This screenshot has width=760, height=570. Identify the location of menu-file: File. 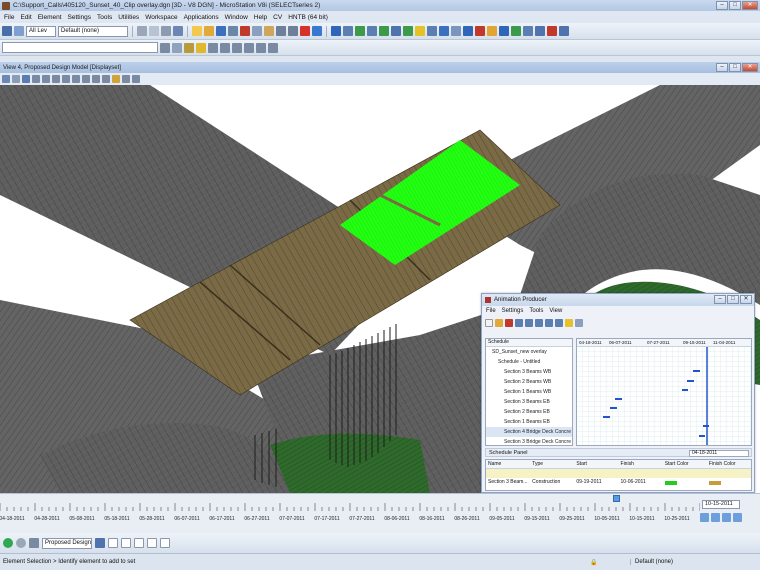
(9, 17).